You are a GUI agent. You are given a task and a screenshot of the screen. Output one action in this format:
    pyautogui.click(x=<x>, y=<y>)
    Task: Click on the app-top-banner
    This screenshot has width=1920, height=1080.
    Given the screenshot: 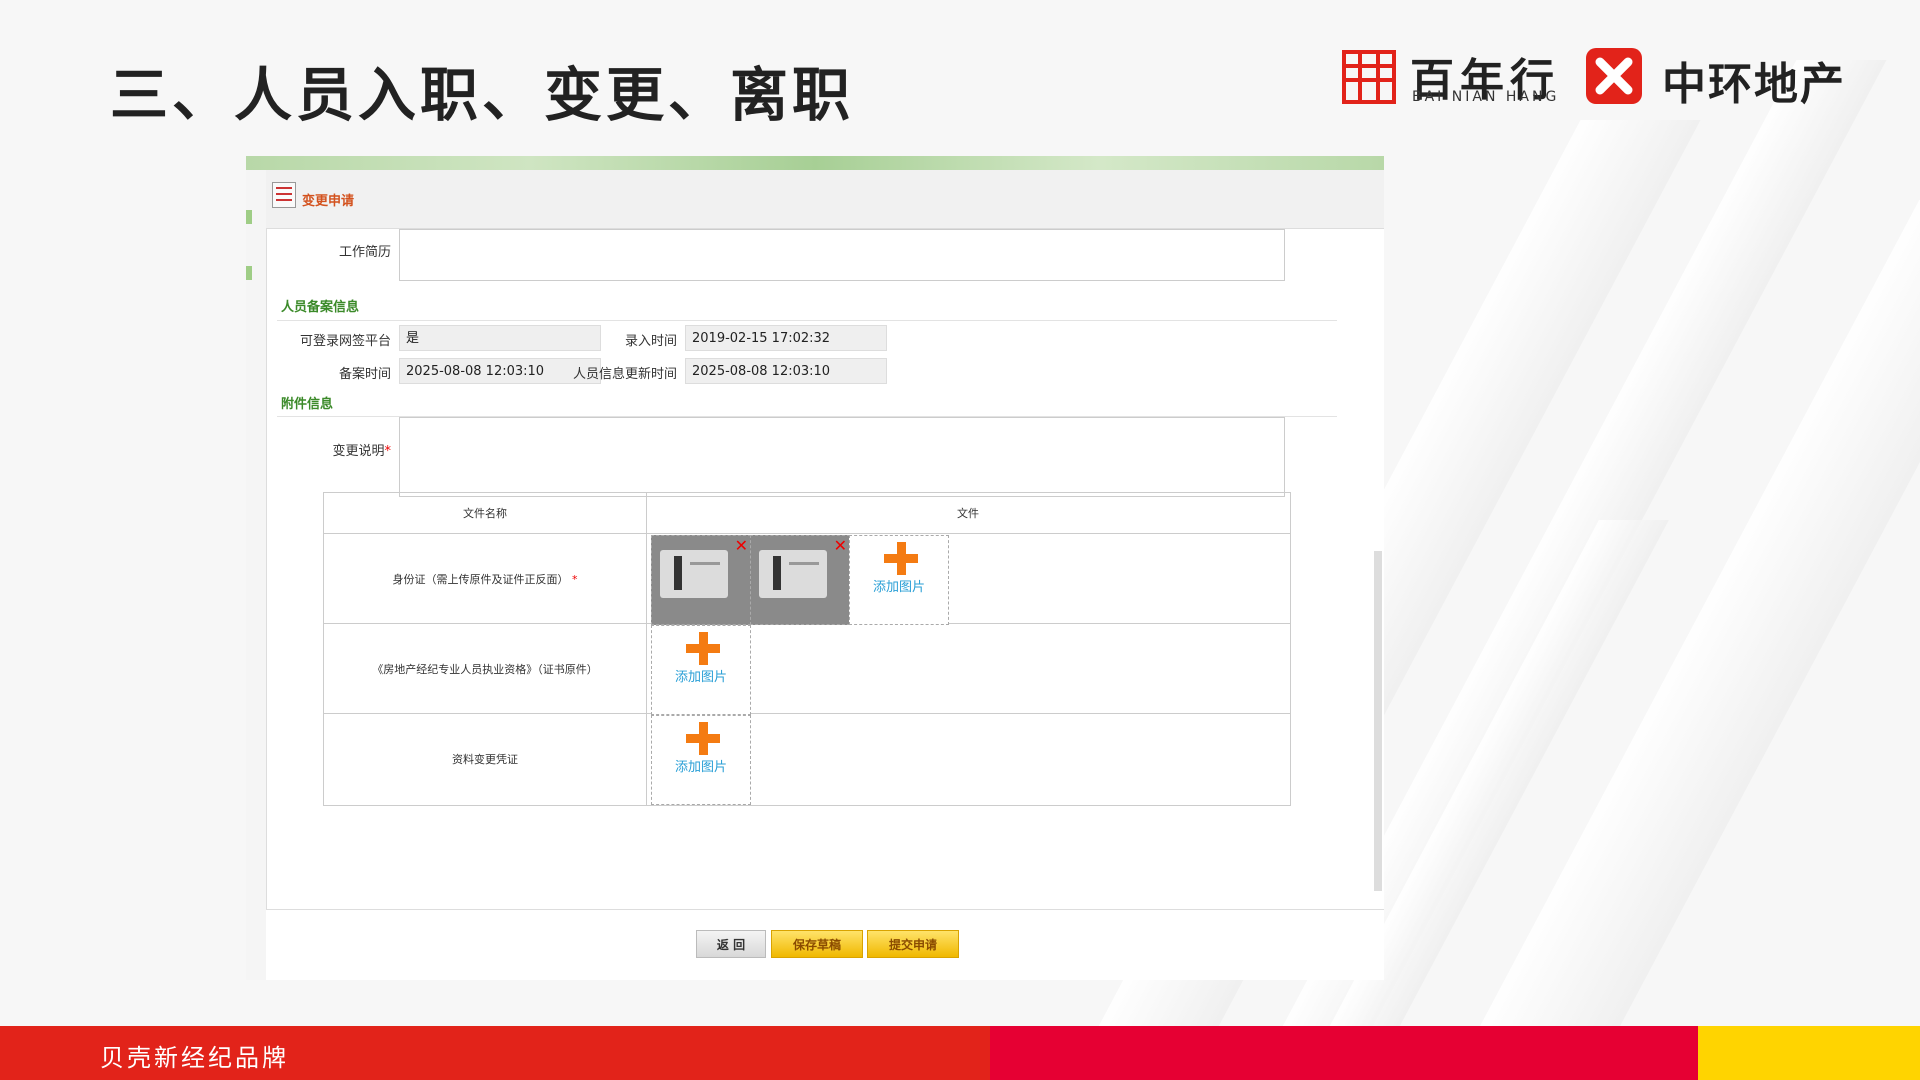 What is the action you would take?
    pyautogui.click(x=815, y=163)
    